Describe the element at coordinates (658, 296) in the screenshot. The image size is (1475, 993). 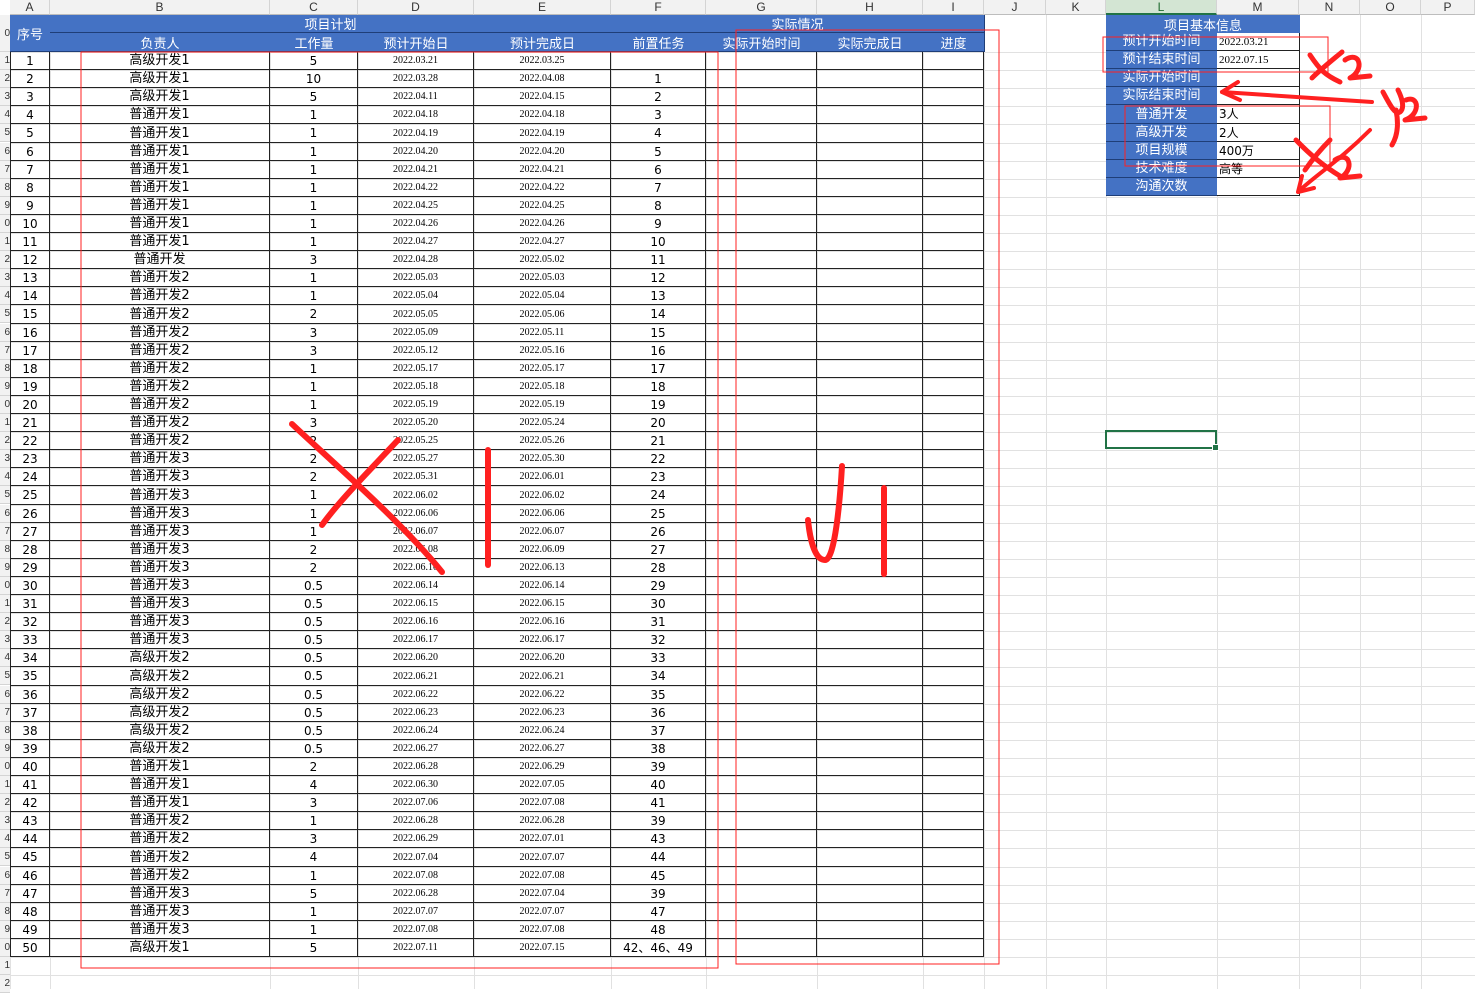
I see `prereq-cell: 13` at that location.